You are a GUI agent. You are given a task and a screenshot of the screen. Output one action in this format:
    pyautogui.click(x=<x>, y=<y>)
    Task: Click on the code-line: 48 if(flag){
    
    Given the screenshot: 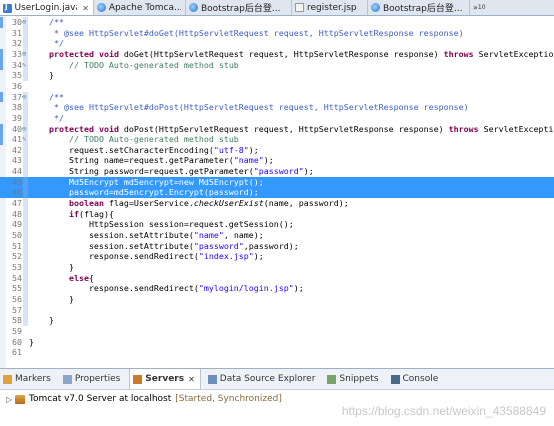 What is the action you would take?
    pyautogui.click(x=277, y=214)
    